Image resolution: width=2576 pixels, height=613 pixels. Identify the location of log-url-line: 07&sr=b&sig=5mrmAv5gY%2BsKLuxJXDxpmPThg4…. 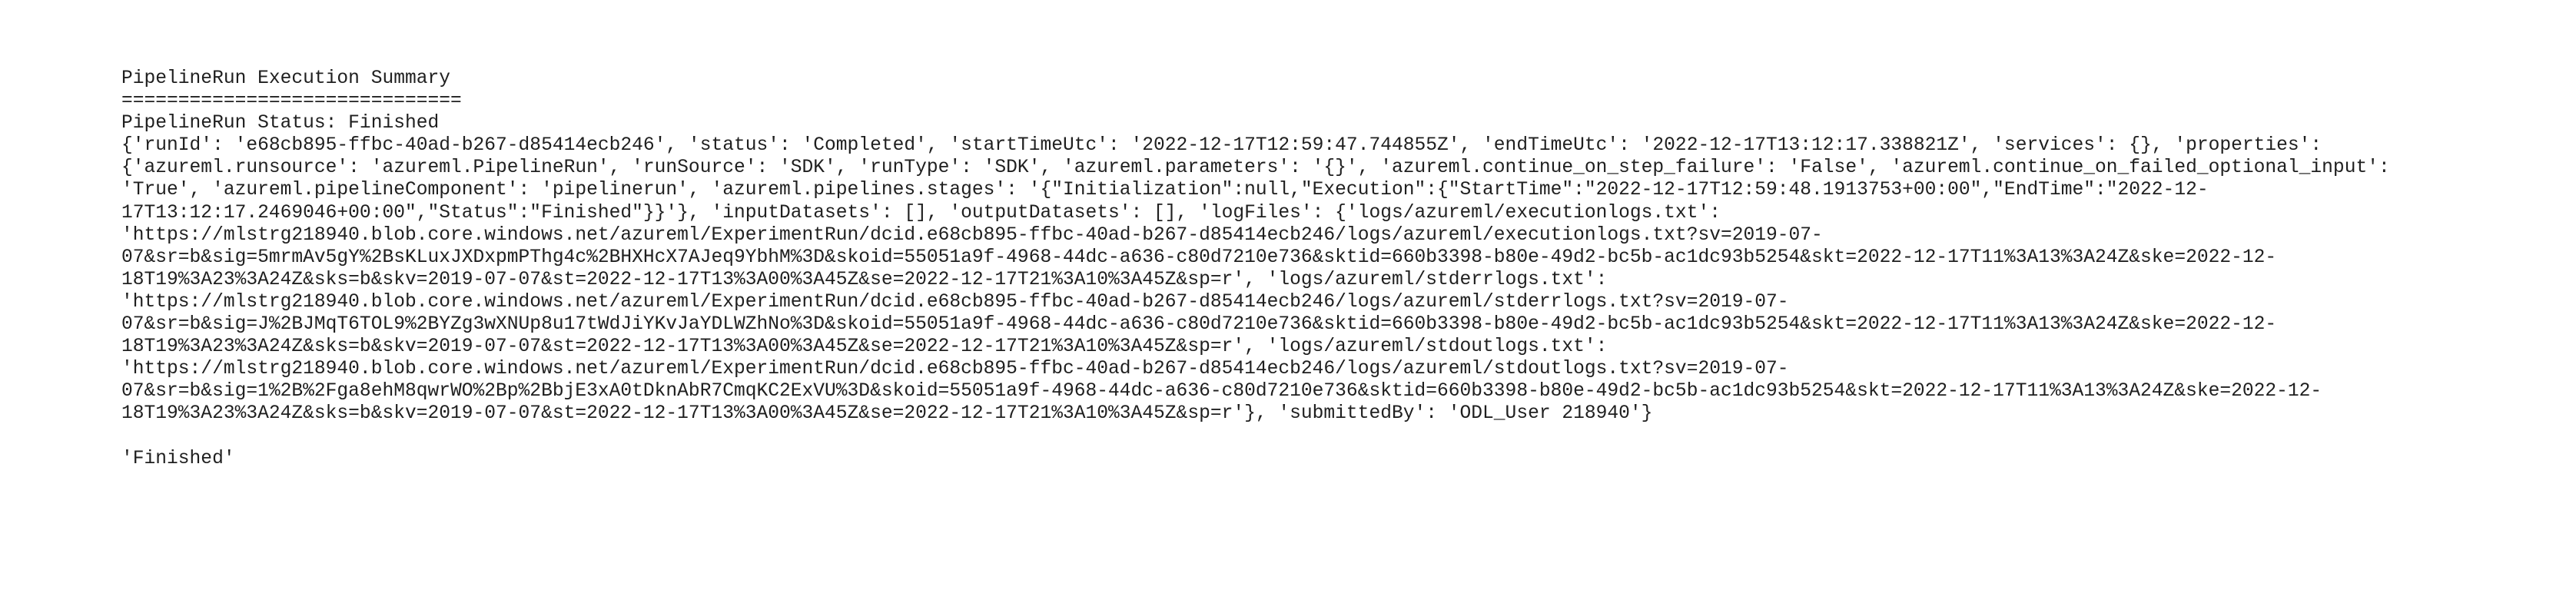
(1199, 257).